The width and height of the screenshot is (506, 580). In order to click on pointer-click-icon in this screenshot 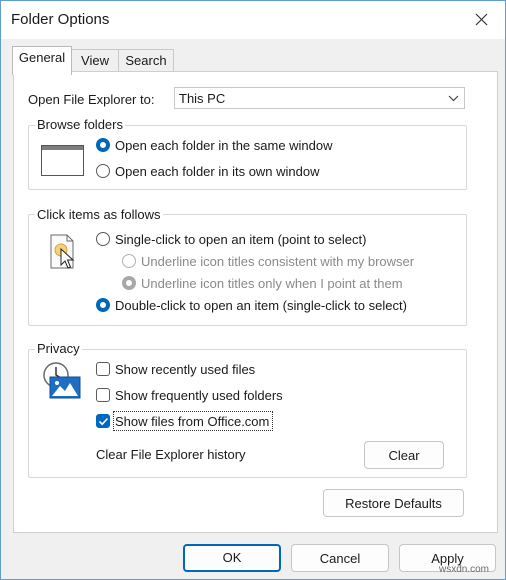, I will do `click(62, 251)`.